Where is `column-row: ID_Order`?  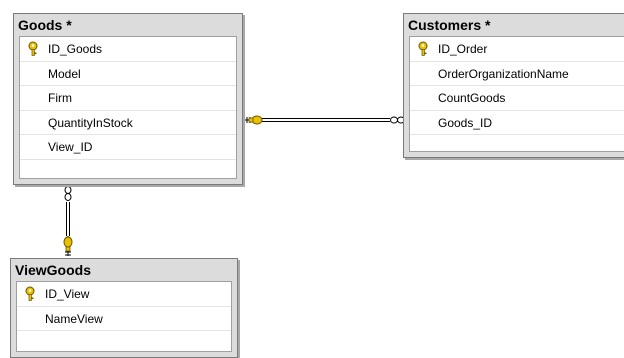 column-row: ID_Order is located at coordinates (517, 49).